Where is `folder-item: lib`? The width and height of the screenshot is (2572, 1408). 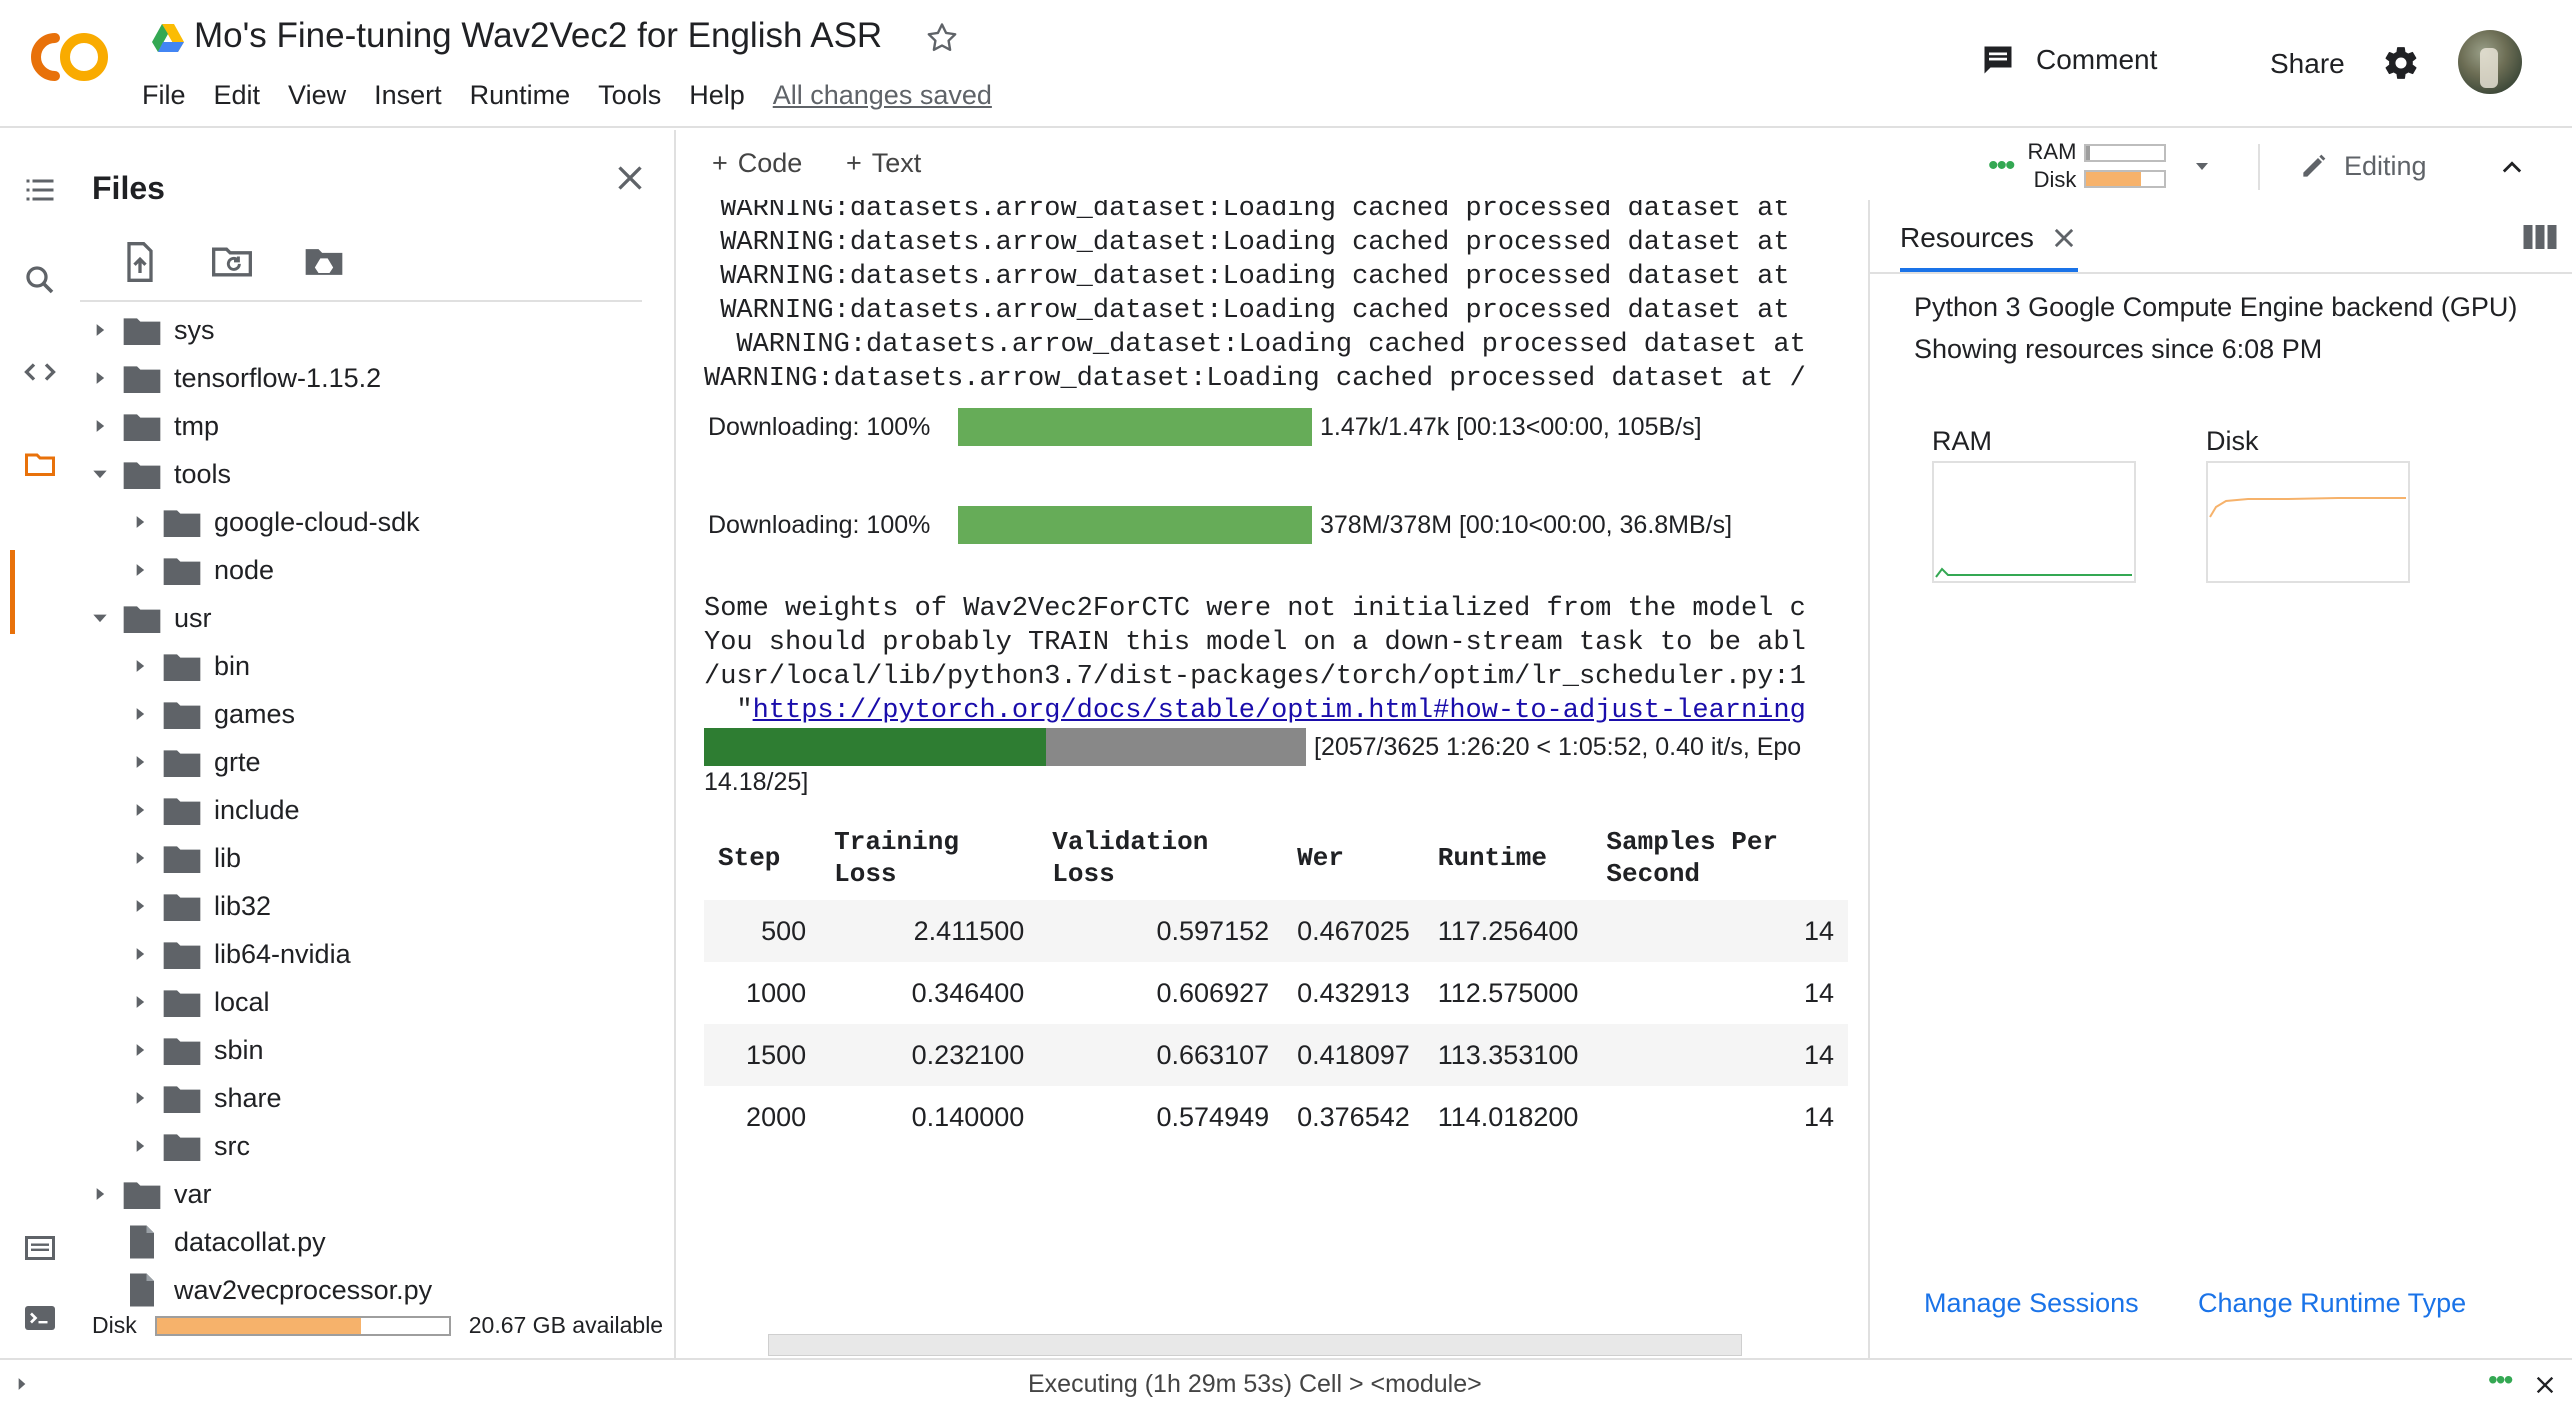
folder-item: lib is located at coordinates (180, 858).